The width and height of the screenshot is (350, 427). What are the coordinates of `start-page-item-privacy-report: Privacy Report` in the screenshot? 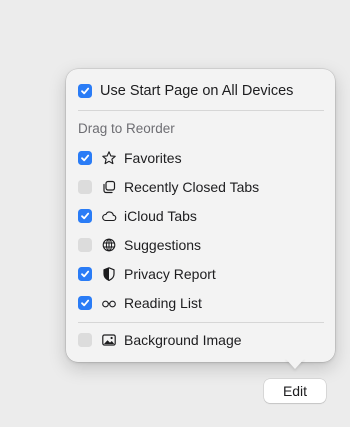 It's located at (147, 274).